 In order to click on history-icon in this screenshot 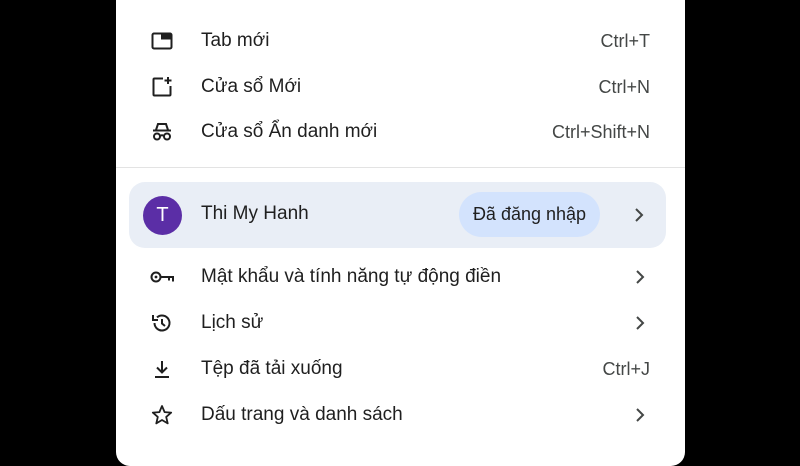, I will do `click(162, 323)`.